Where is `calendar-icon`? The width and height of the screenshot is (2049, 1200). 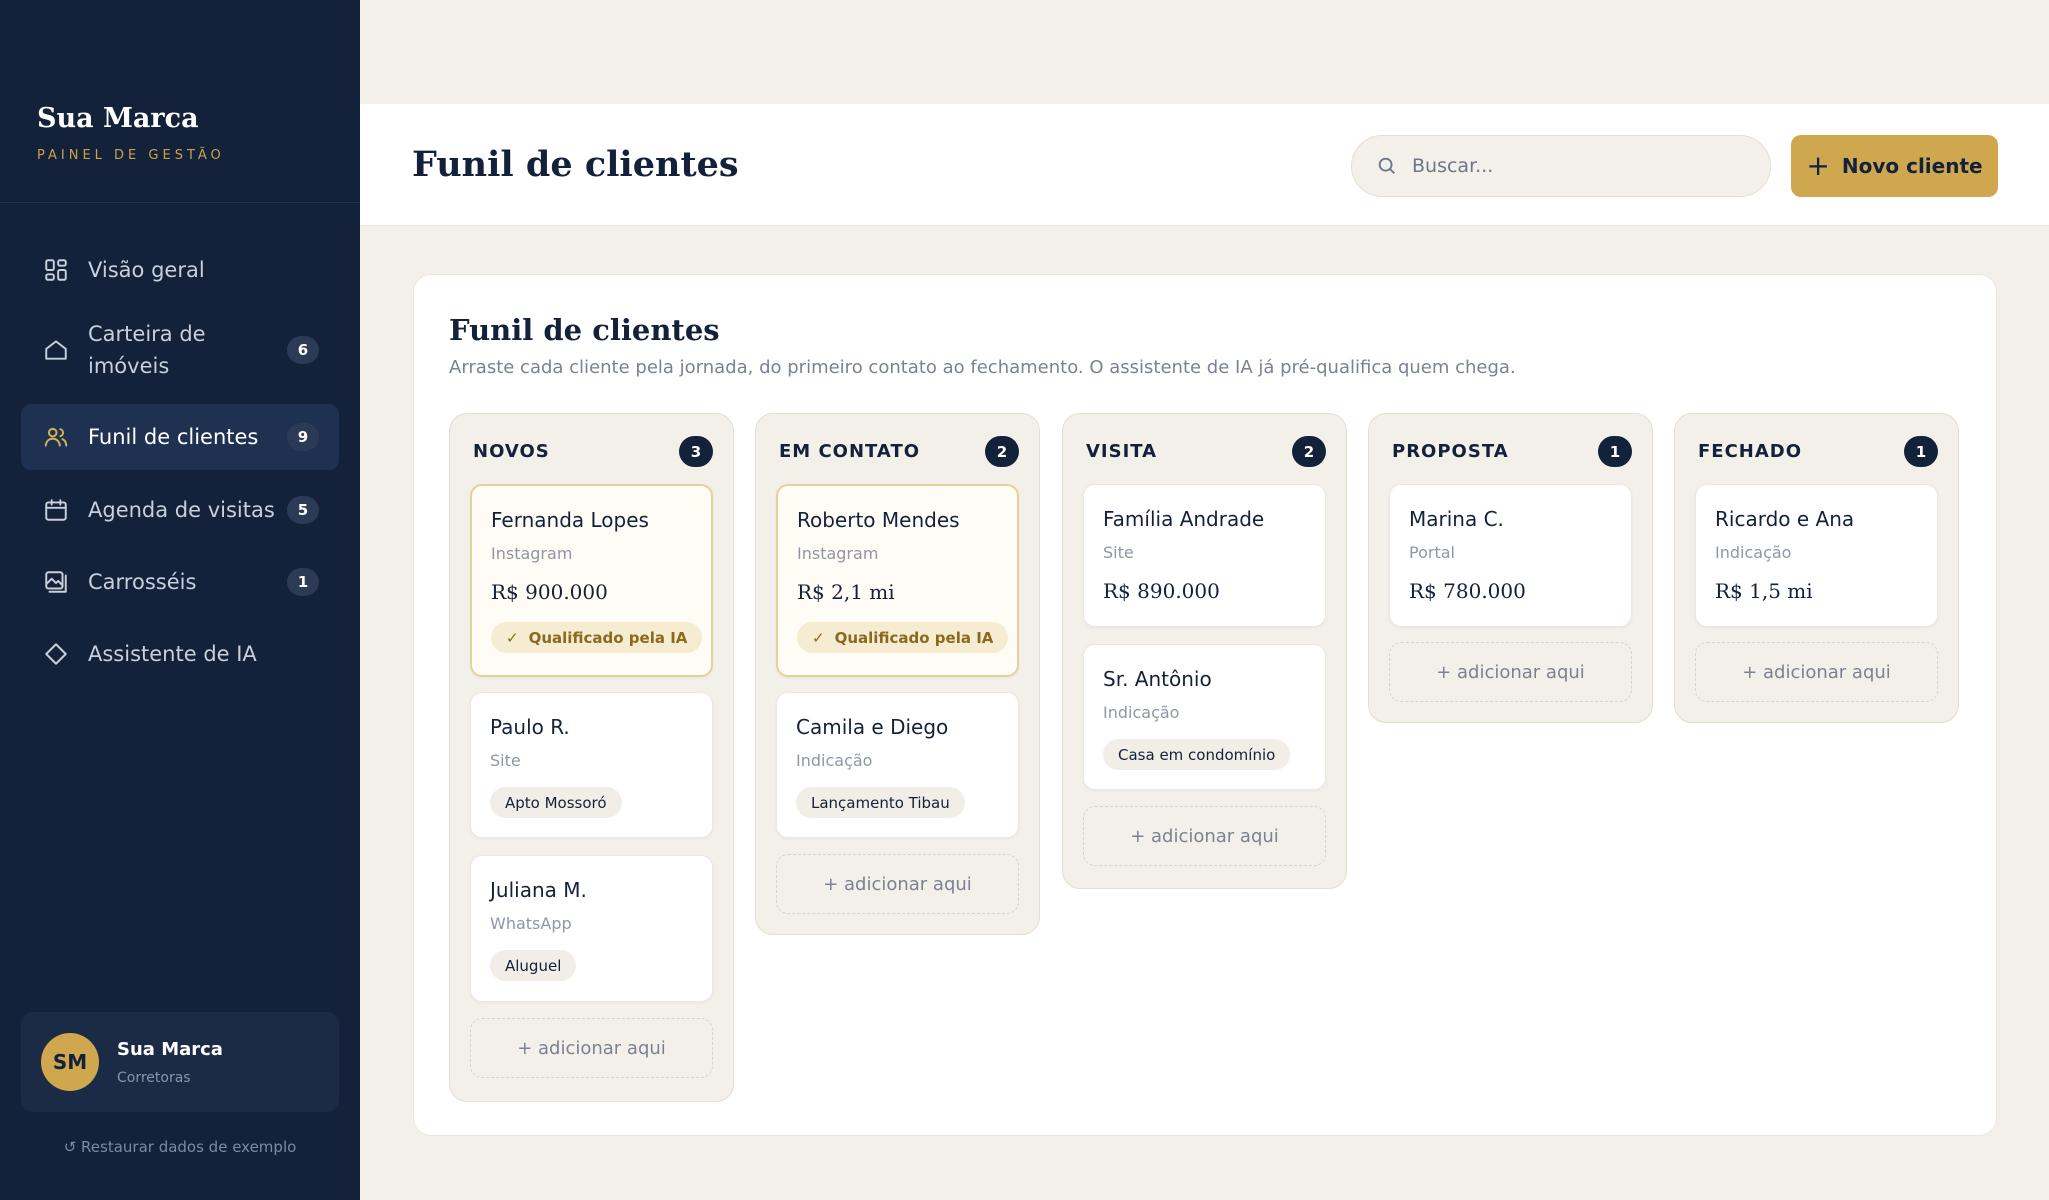
calendar-icon is located at coordinates (56, 510).